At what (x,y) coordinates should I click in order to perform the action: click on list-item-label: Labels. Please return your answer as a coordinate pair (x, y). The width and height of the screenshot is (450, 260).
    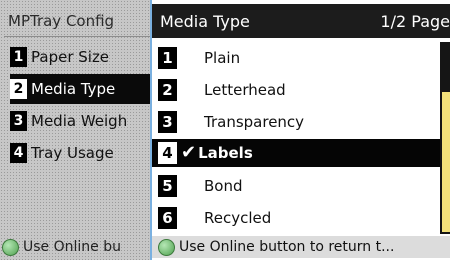
    Looking at the image, I should click on (225, 153).